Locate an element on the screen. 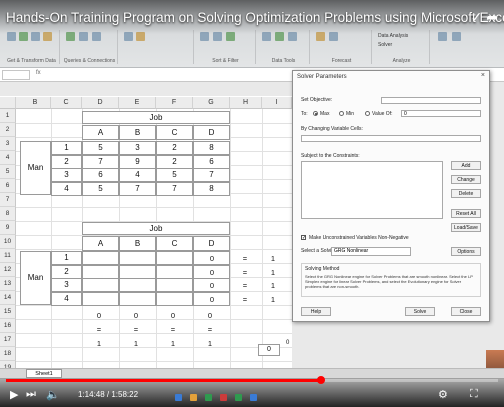  column-header: I is located at coordinates (277, 103).